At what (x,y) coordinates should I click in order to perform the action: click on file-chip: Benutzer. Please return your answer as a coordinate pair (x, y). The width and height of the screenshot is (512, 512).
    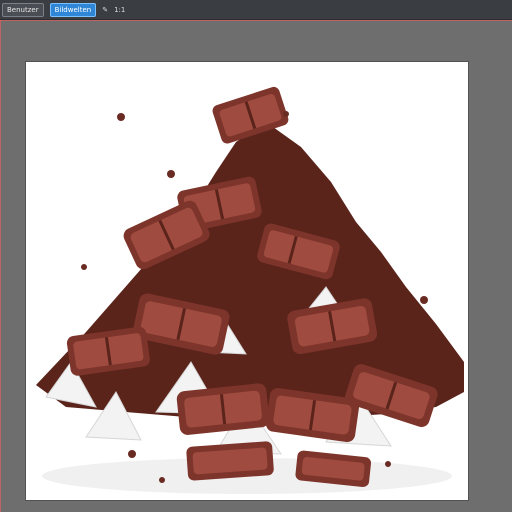
    Looking at the image, I should click on (23, 9).